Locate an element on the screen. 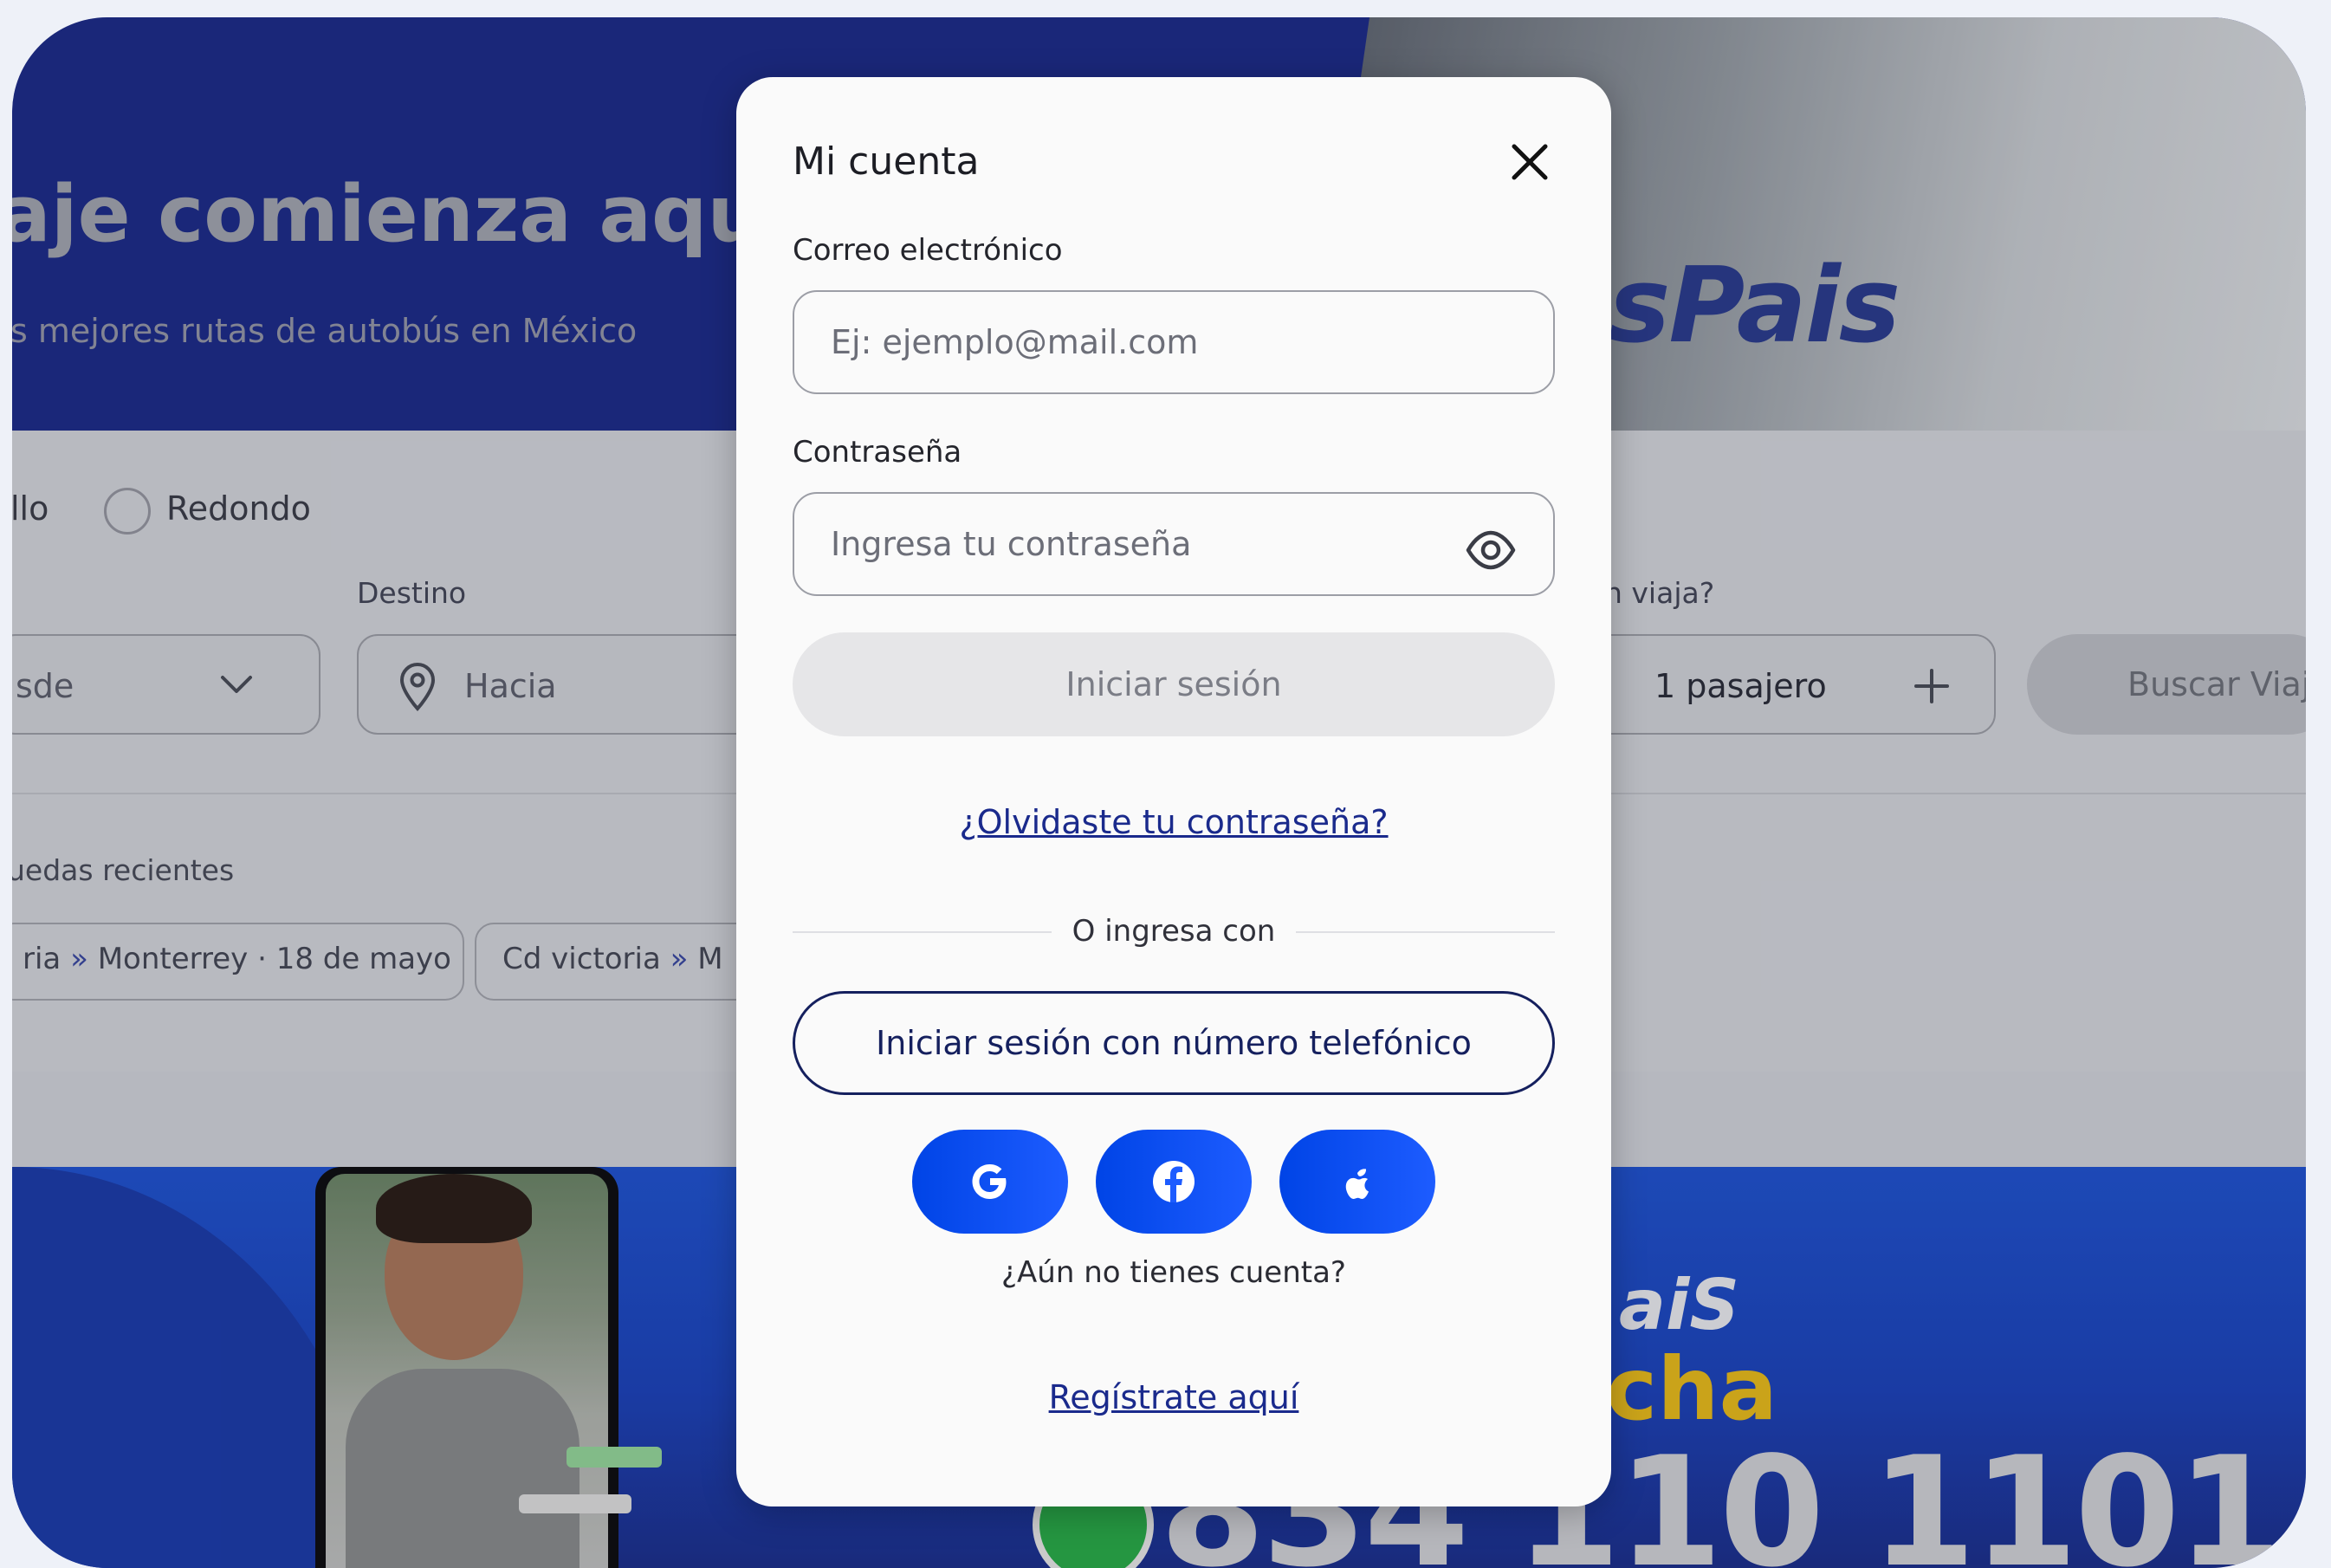 This screenshot has width=2331, height=1568. apple-login-button is located at coordinates (1357, 1182).